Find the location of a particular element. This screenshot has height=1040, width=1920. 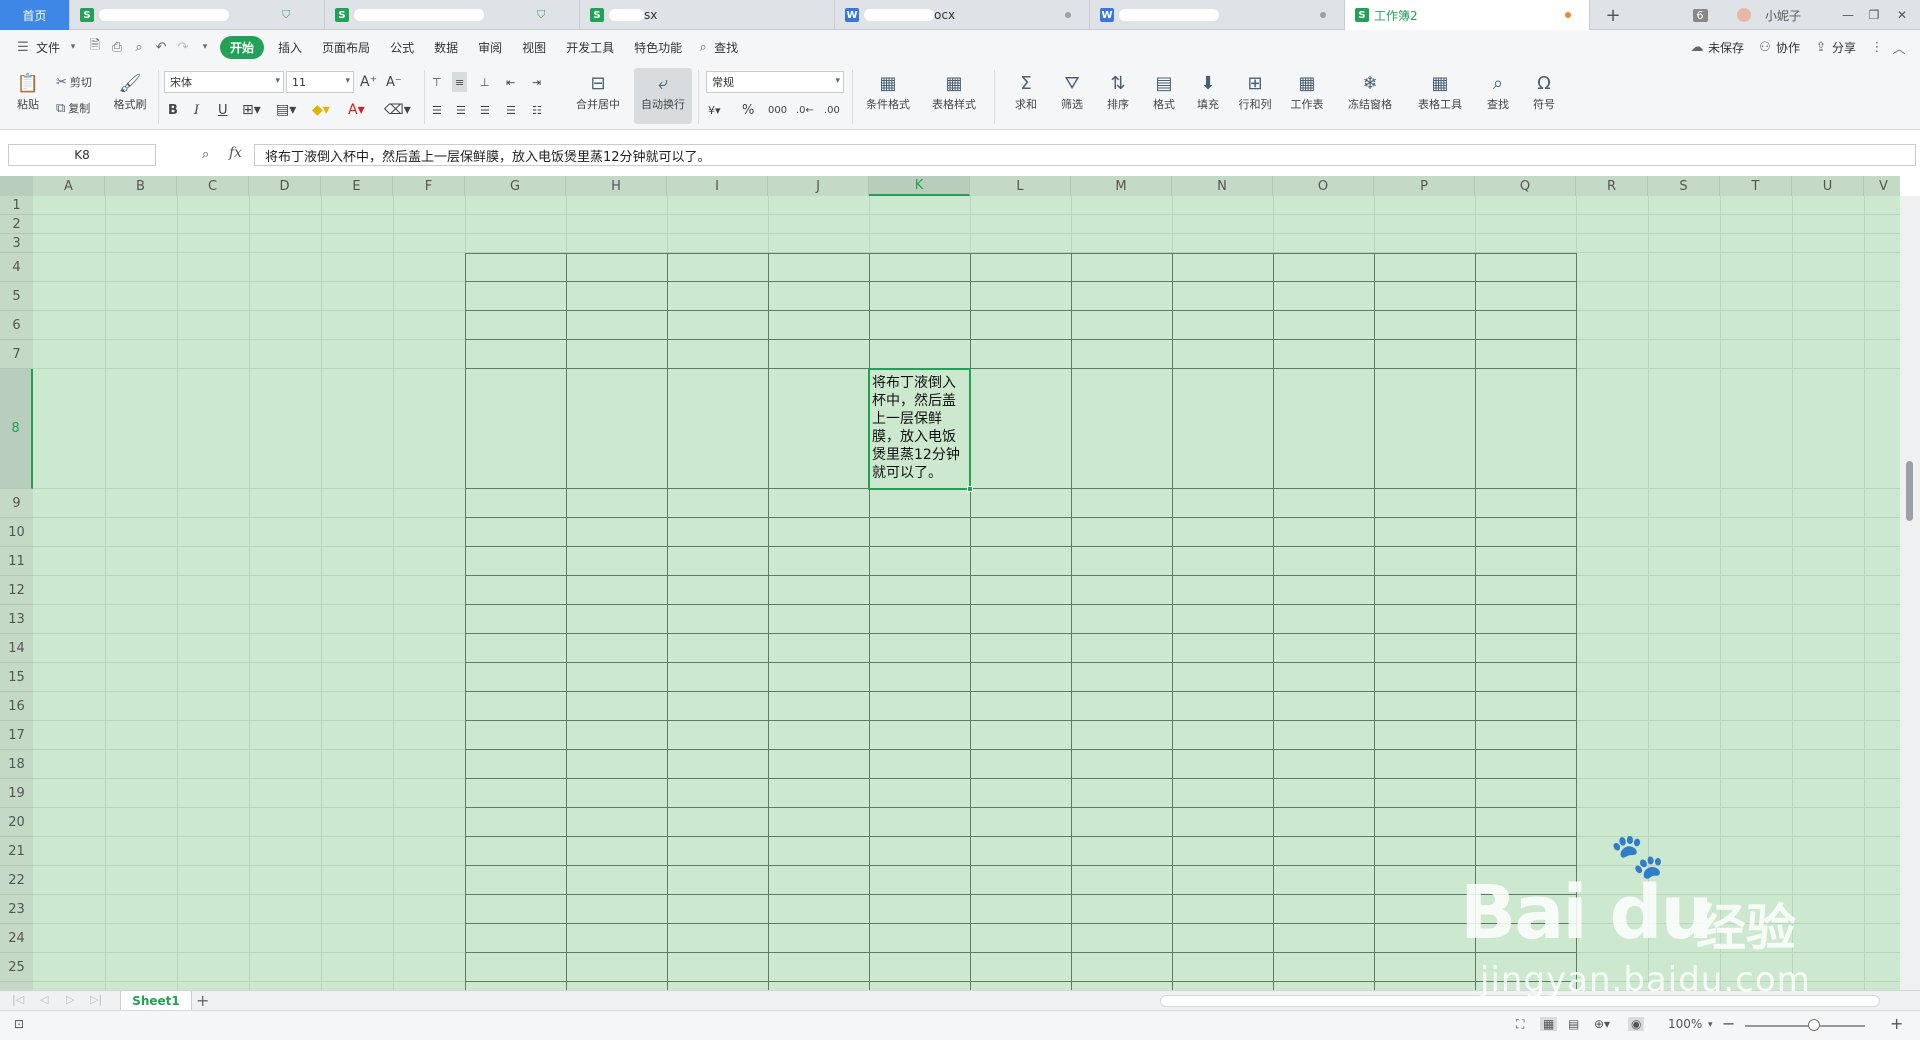

thousands-icon: 000 is located at coordinates (777, 110).